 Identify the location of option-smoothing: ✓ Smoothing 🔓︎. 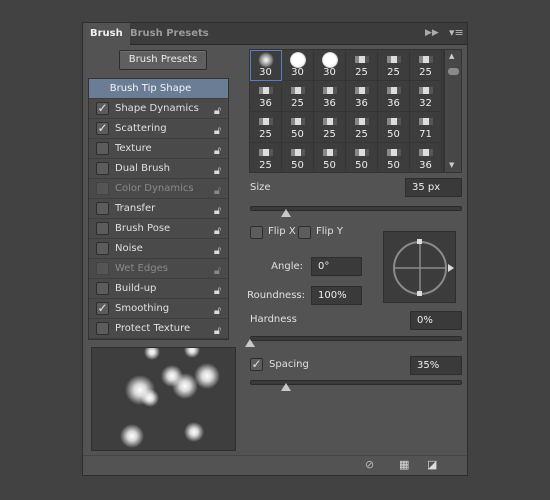
(158, 309).